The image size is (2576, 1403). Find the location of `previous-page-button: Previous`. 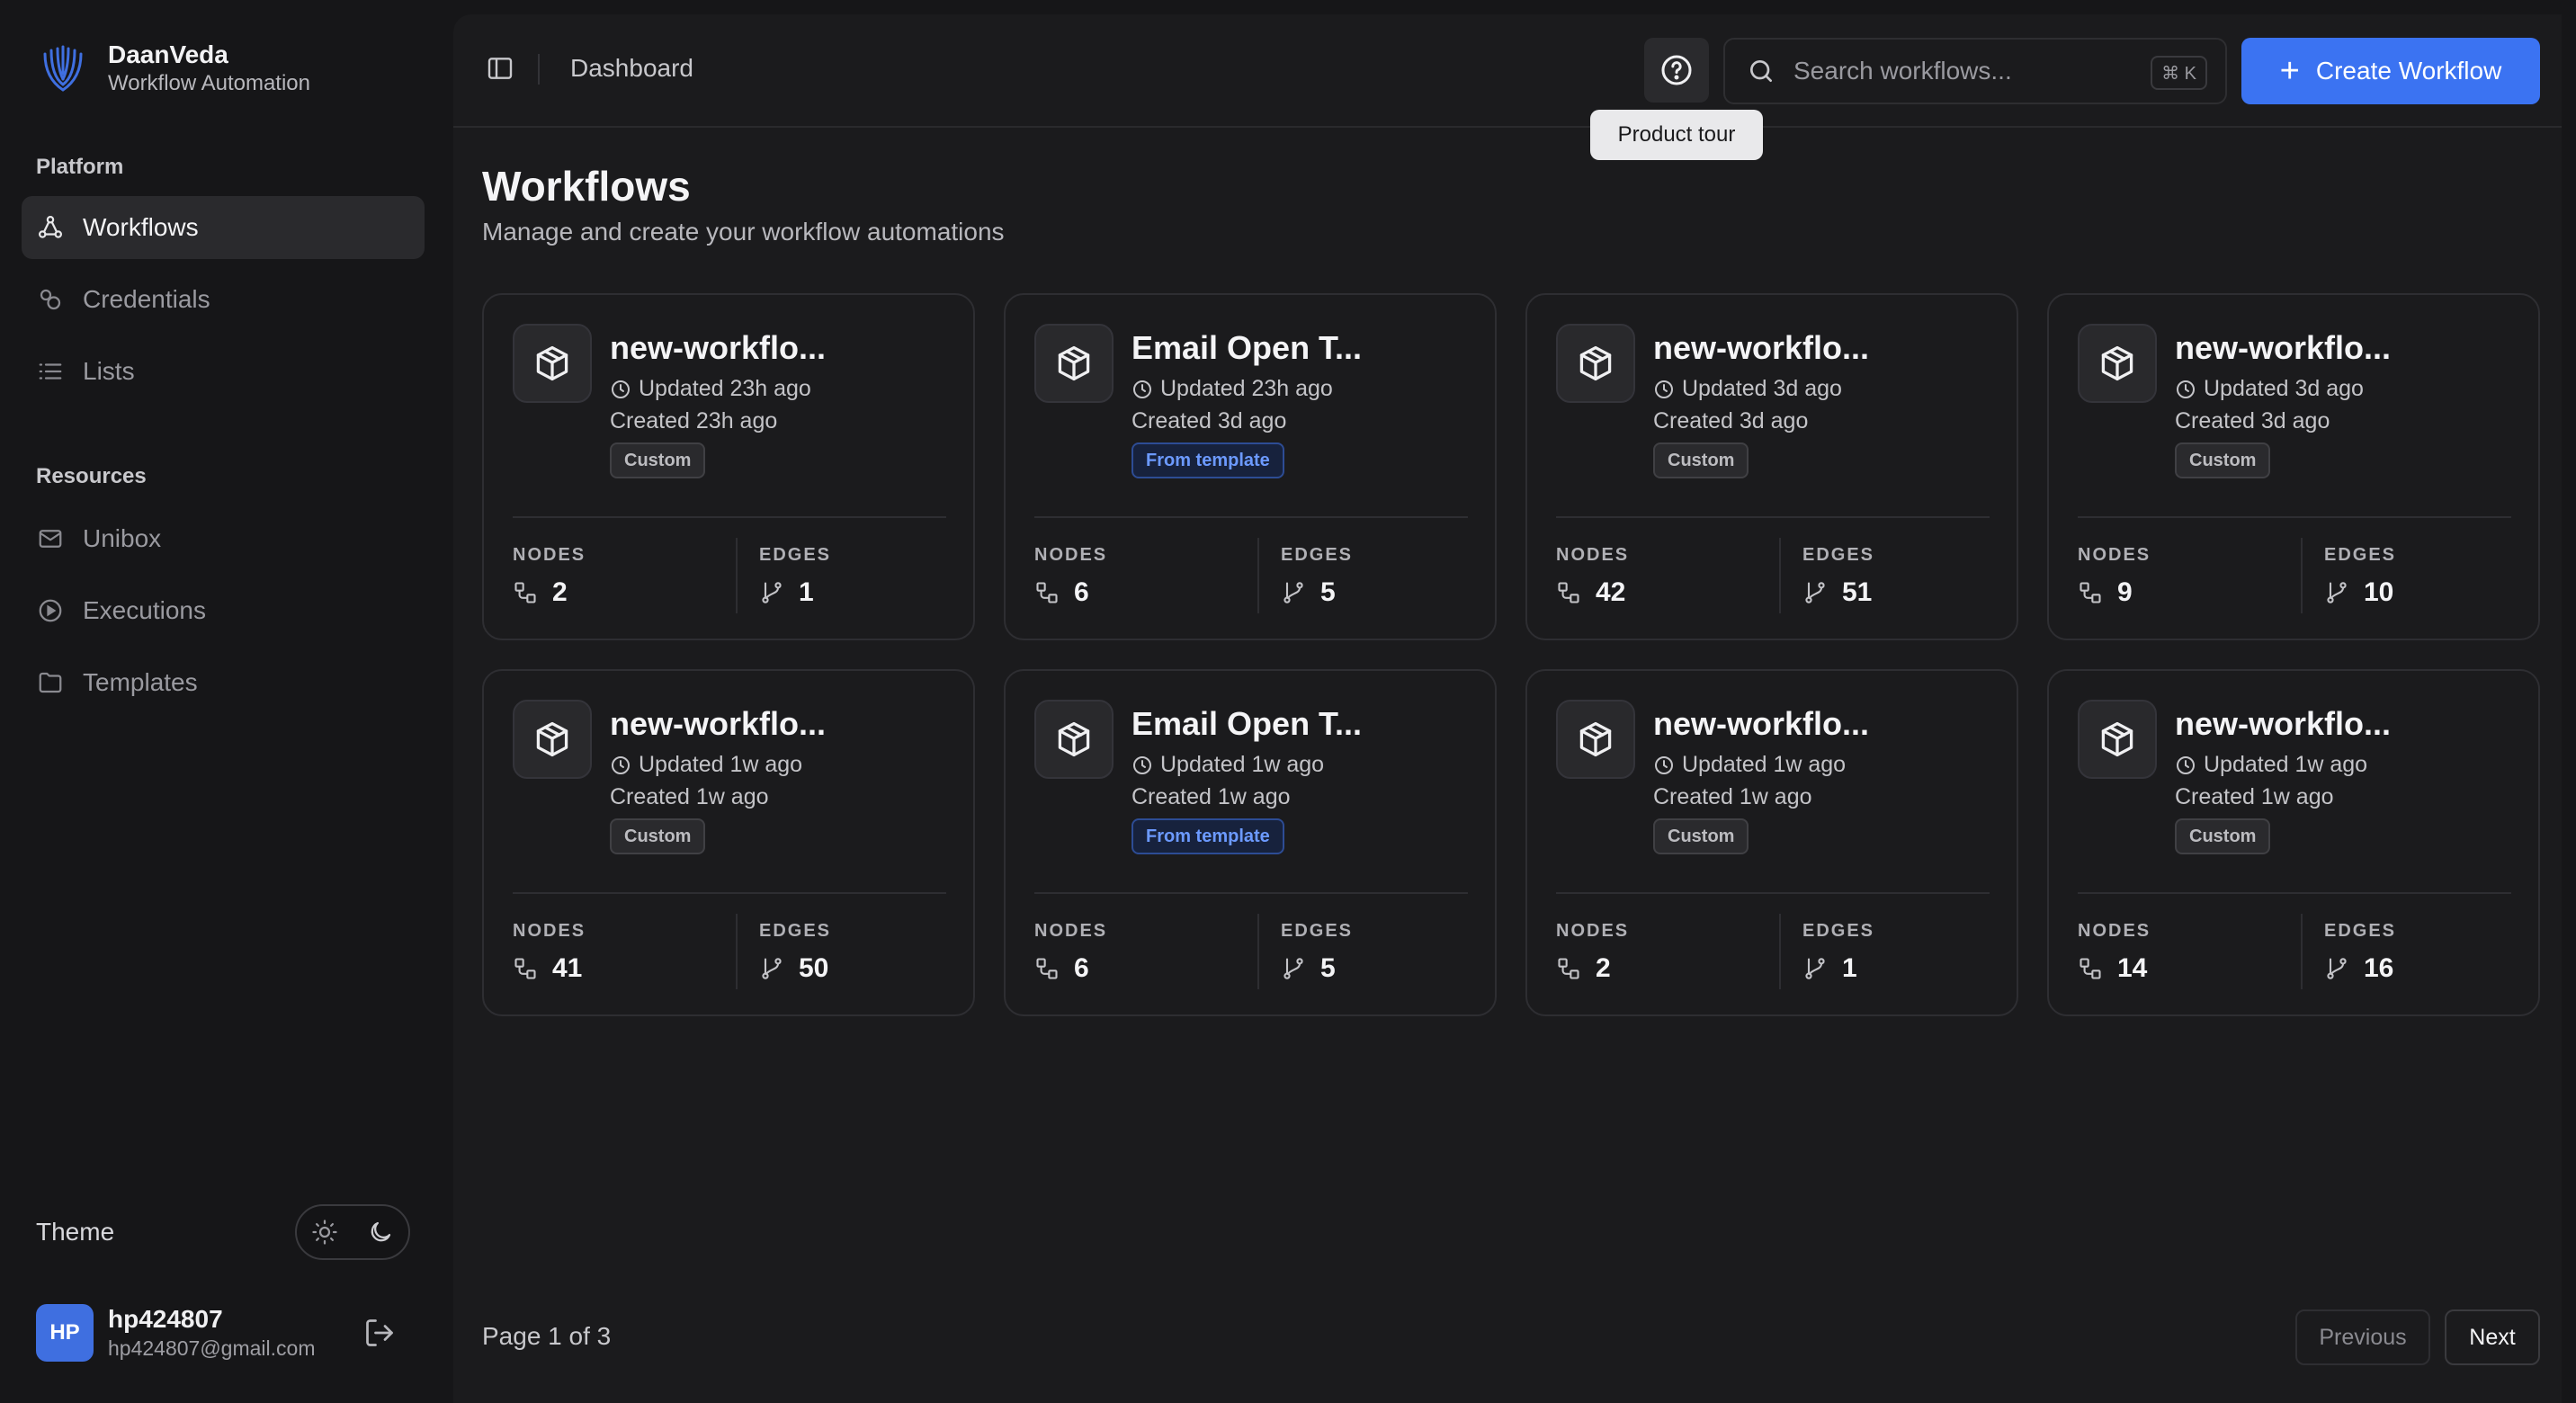

previous-page-button: Previous is located at coordinates (2362, 1337).